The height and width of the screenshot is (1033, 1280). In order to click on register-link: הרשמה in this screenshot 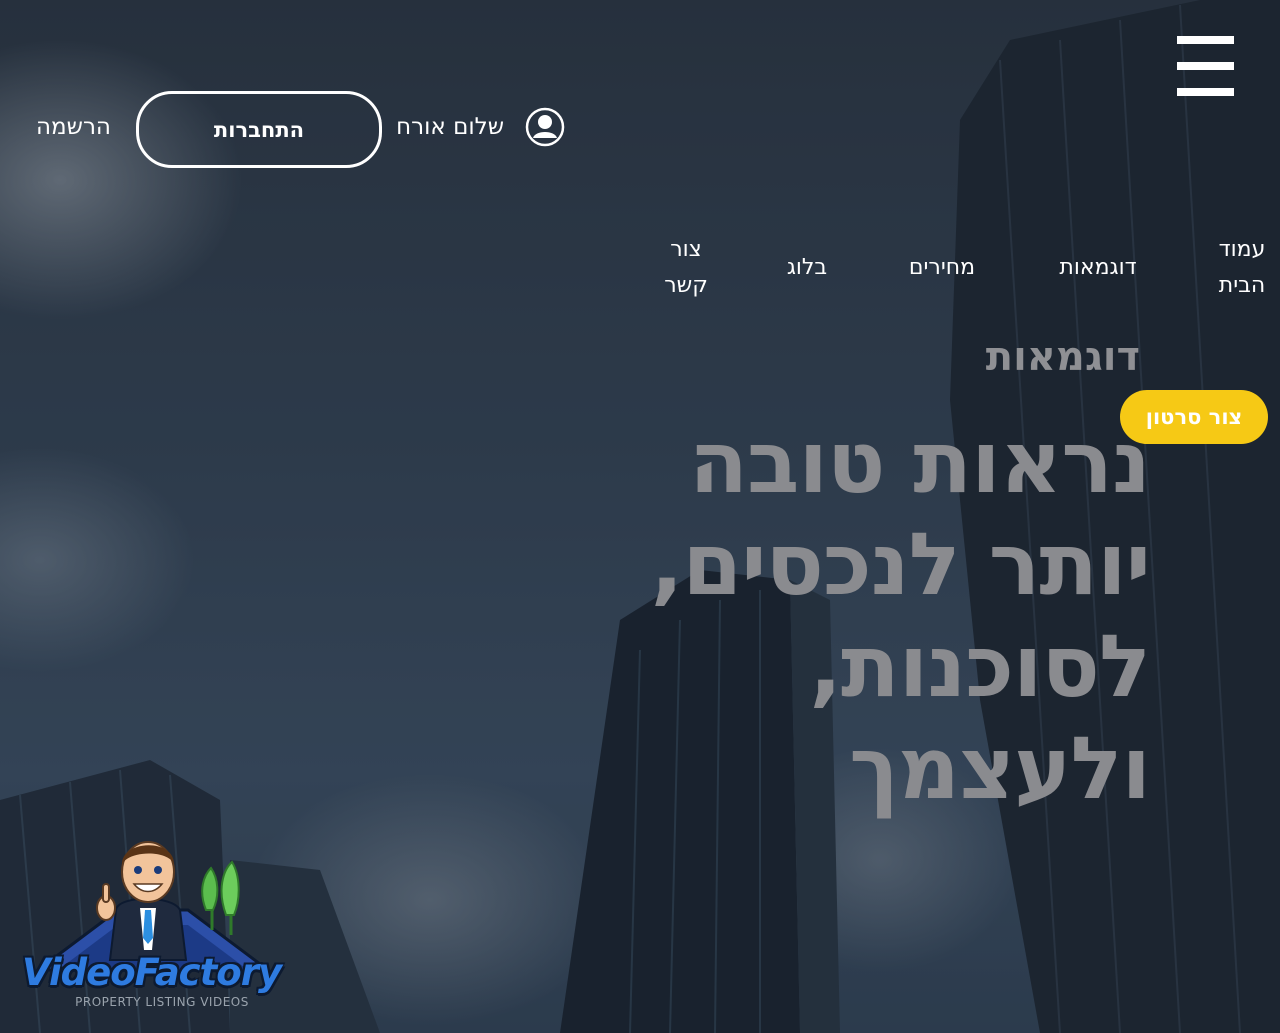, I will do `click(76, 127)`.